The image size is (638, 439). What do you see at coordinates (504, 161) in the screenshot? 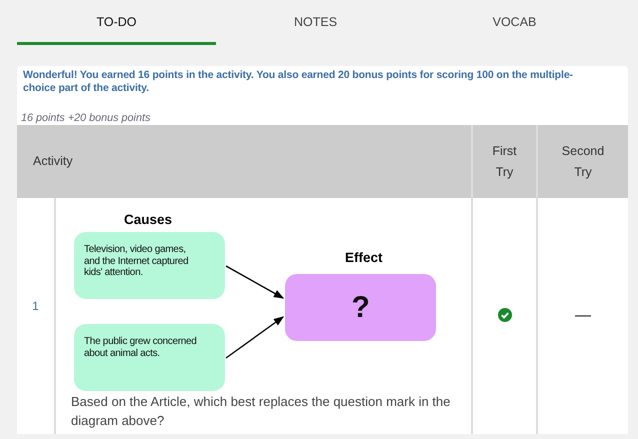
I see `column-header: First Try` at bounding box center [504, 161].